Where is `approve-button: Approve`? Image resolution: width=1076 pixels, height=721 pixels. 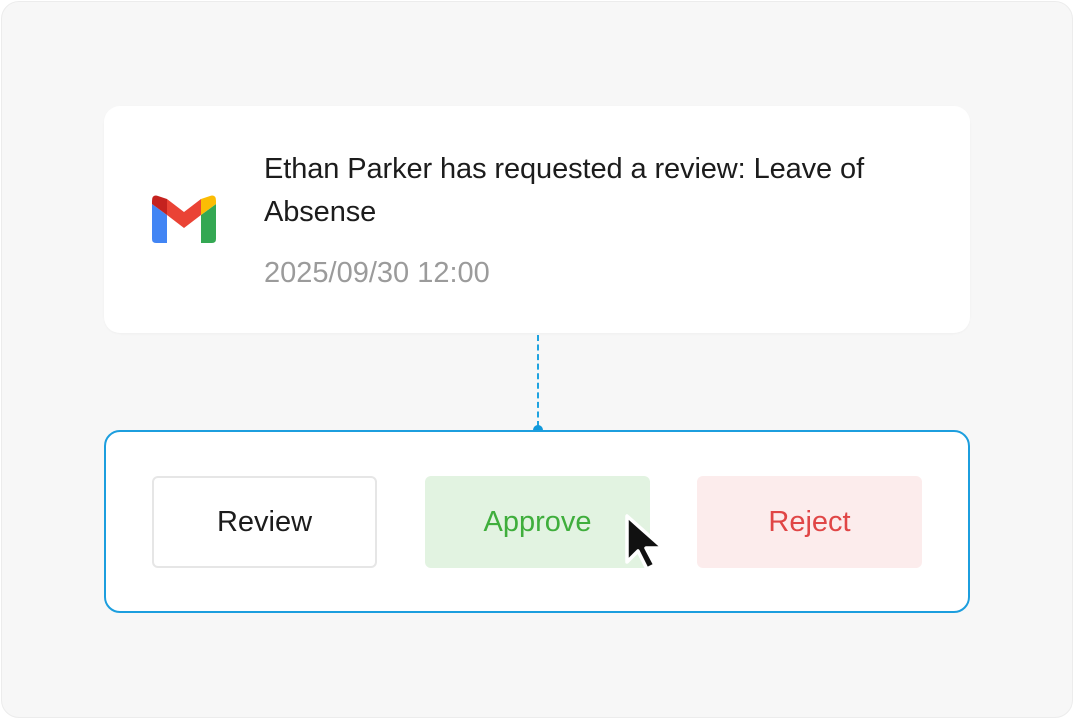 approve-button: Approve is located at coordinates (537, 522).